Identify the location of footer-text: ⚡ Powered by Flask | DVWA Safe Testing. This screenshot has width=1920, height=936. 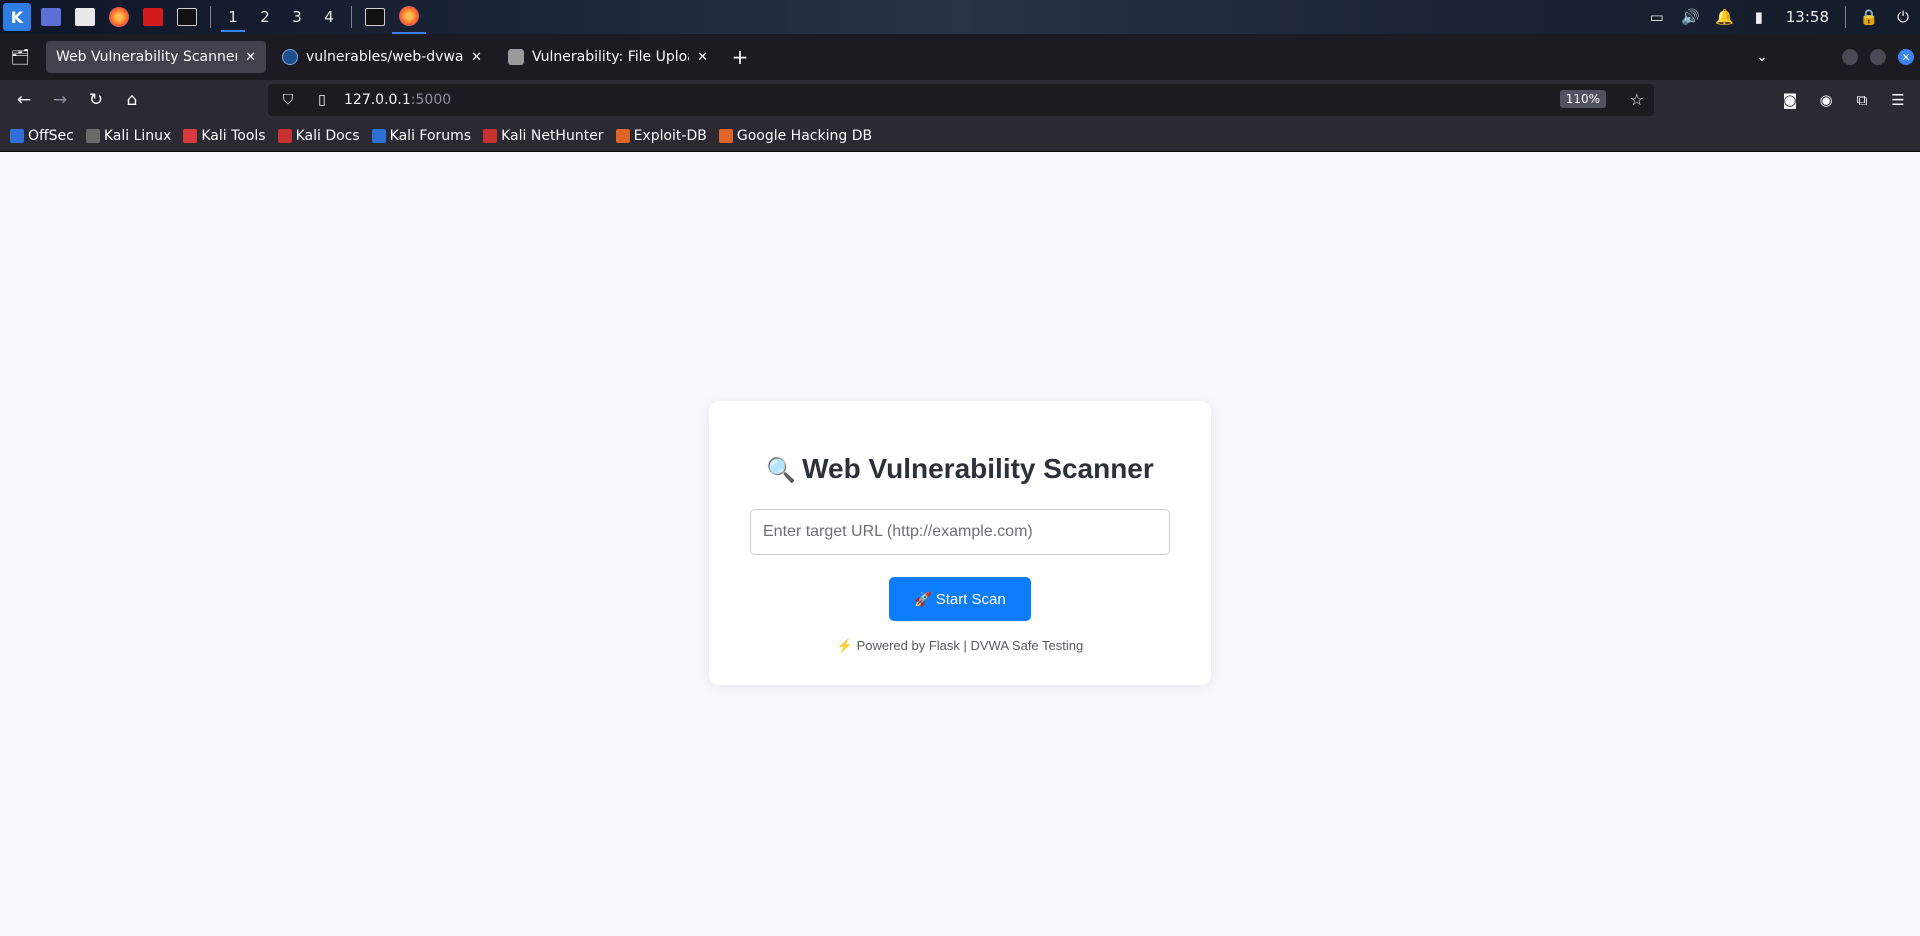
(960, 645).